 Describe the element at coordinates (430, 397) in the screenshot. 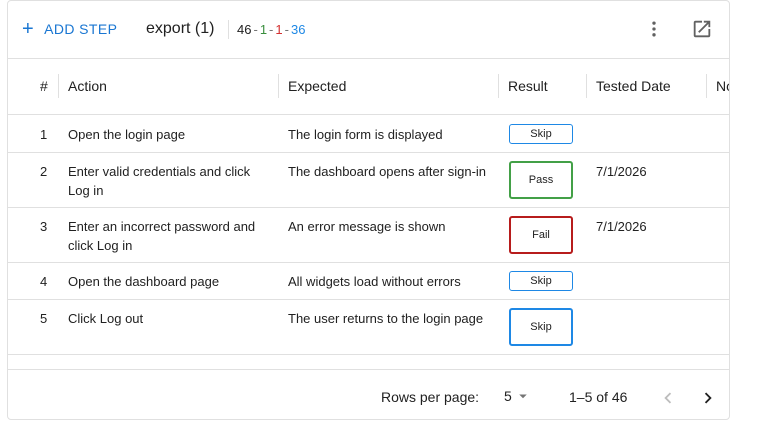

I see `rows-per-page-label: Rows per page:` at that location.